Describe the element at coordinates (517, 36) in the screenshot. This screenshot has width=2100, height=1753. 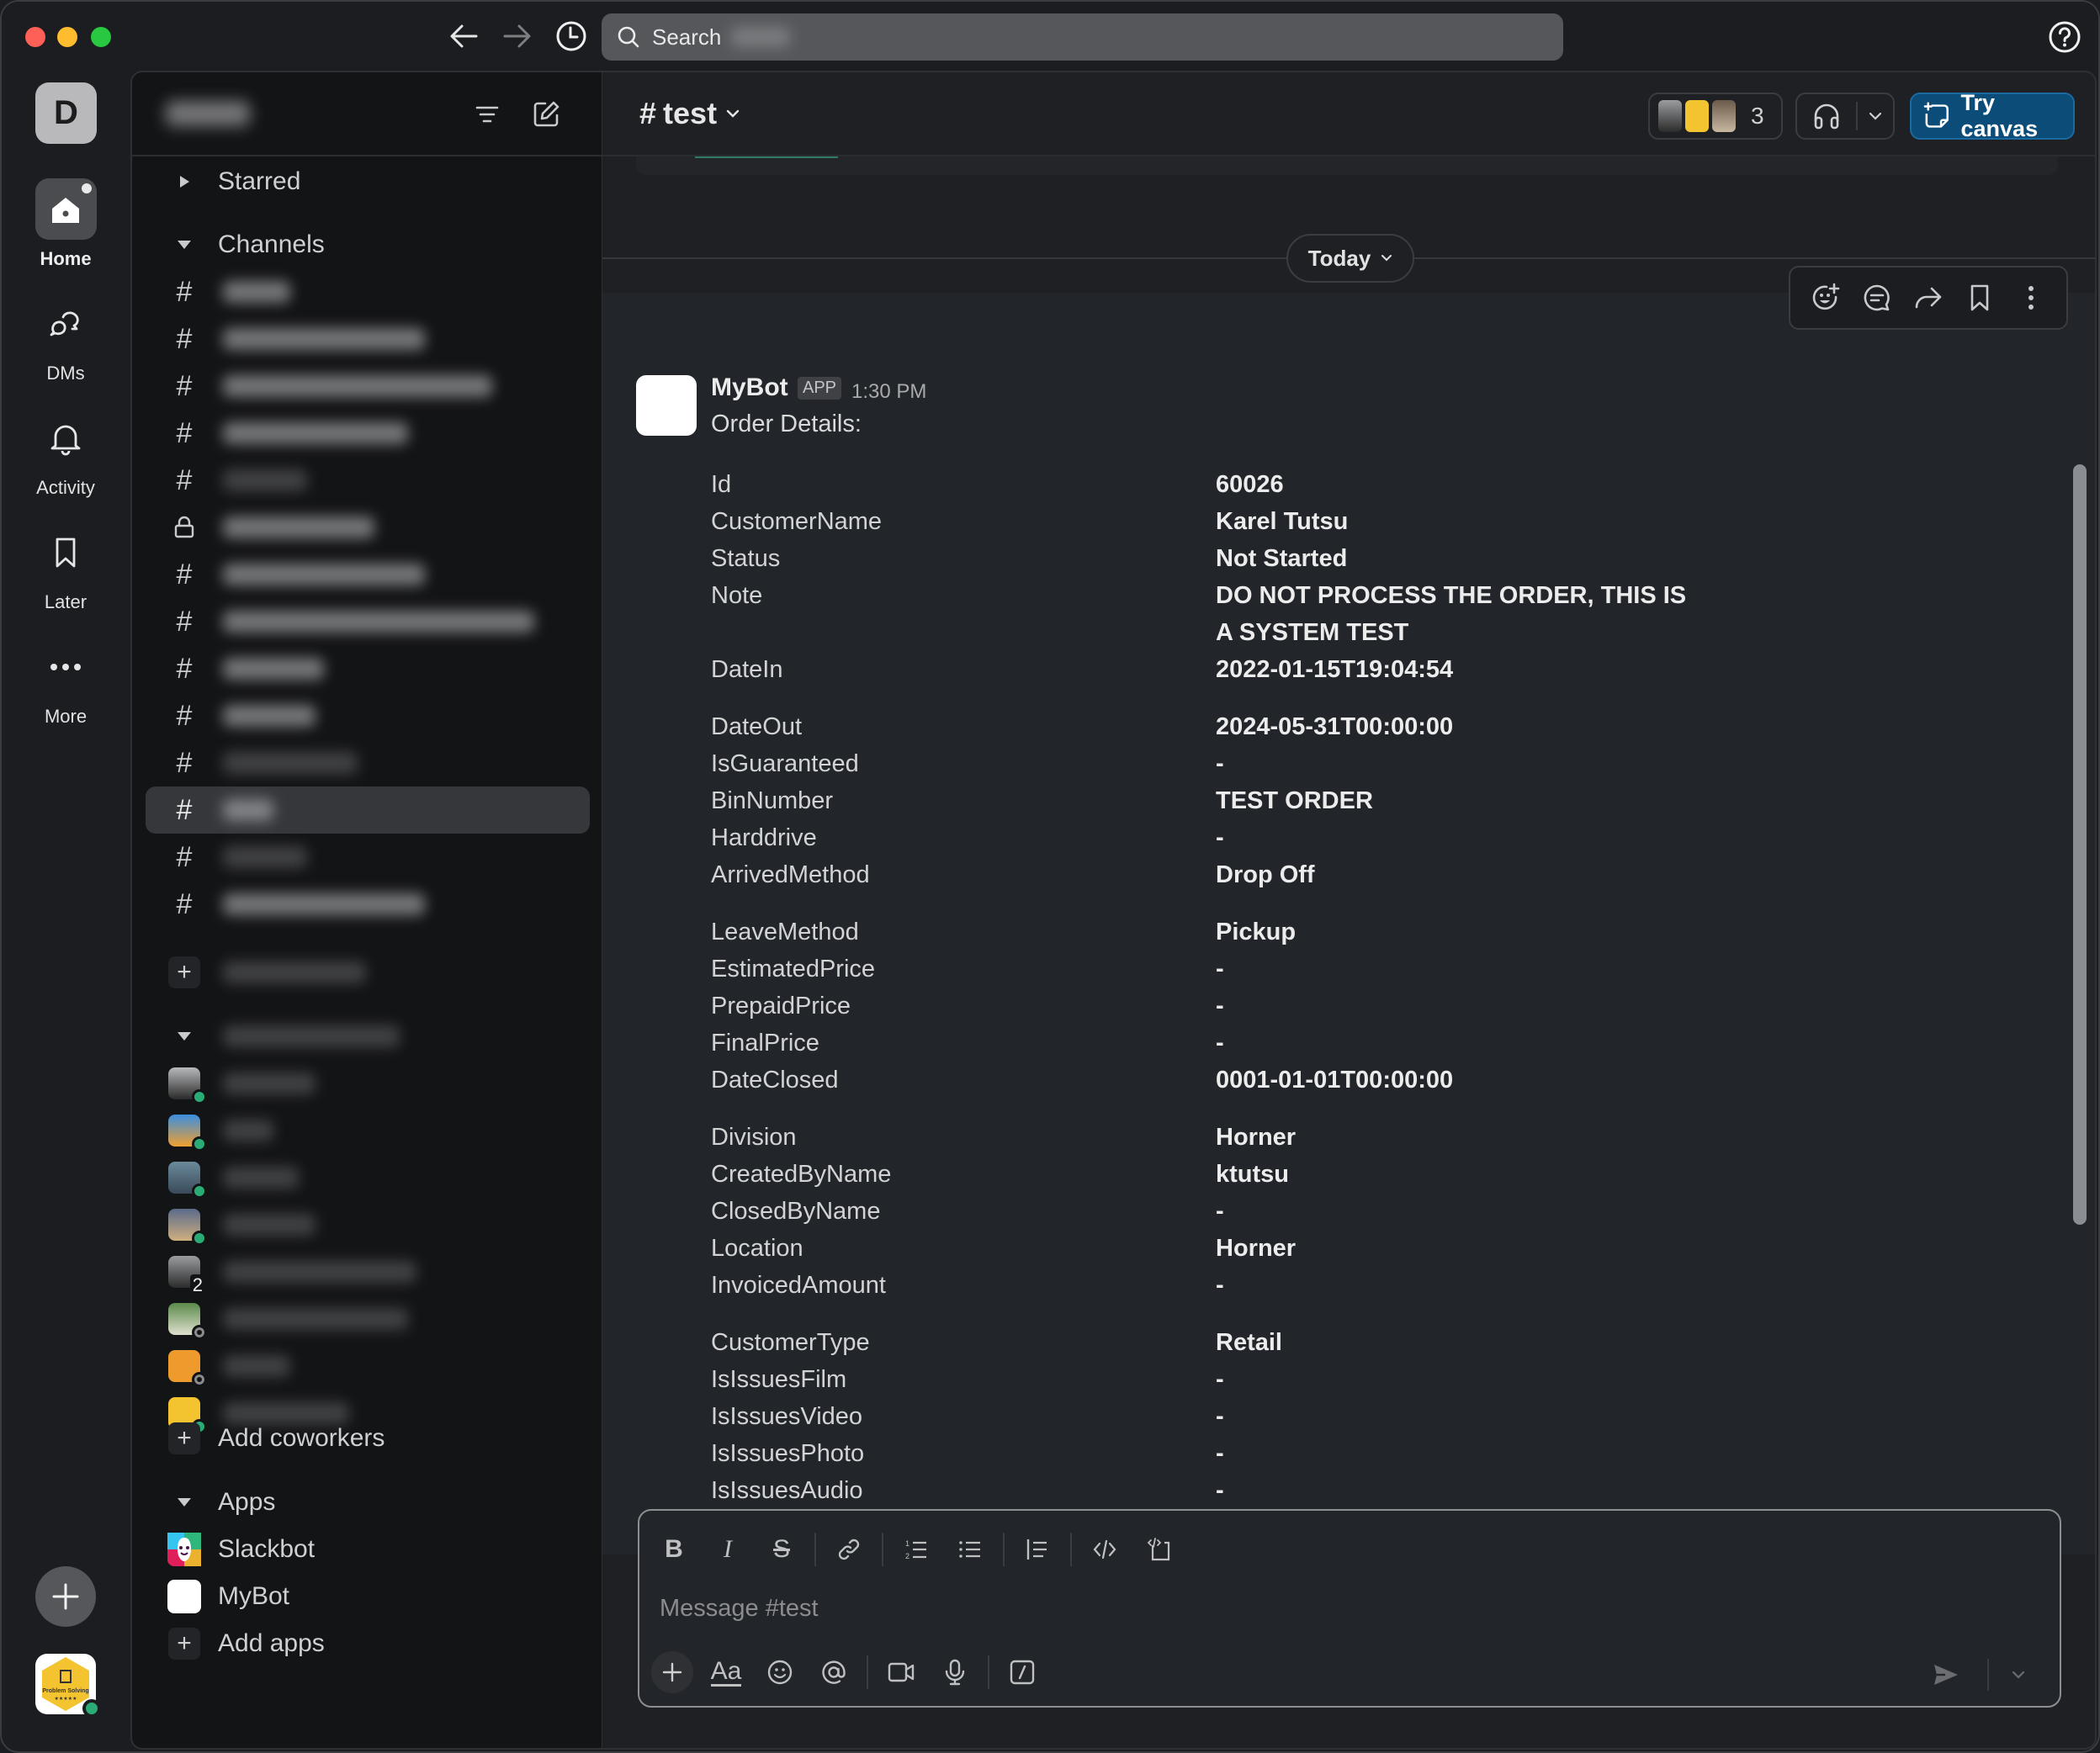
I see `forward-button` at that location.